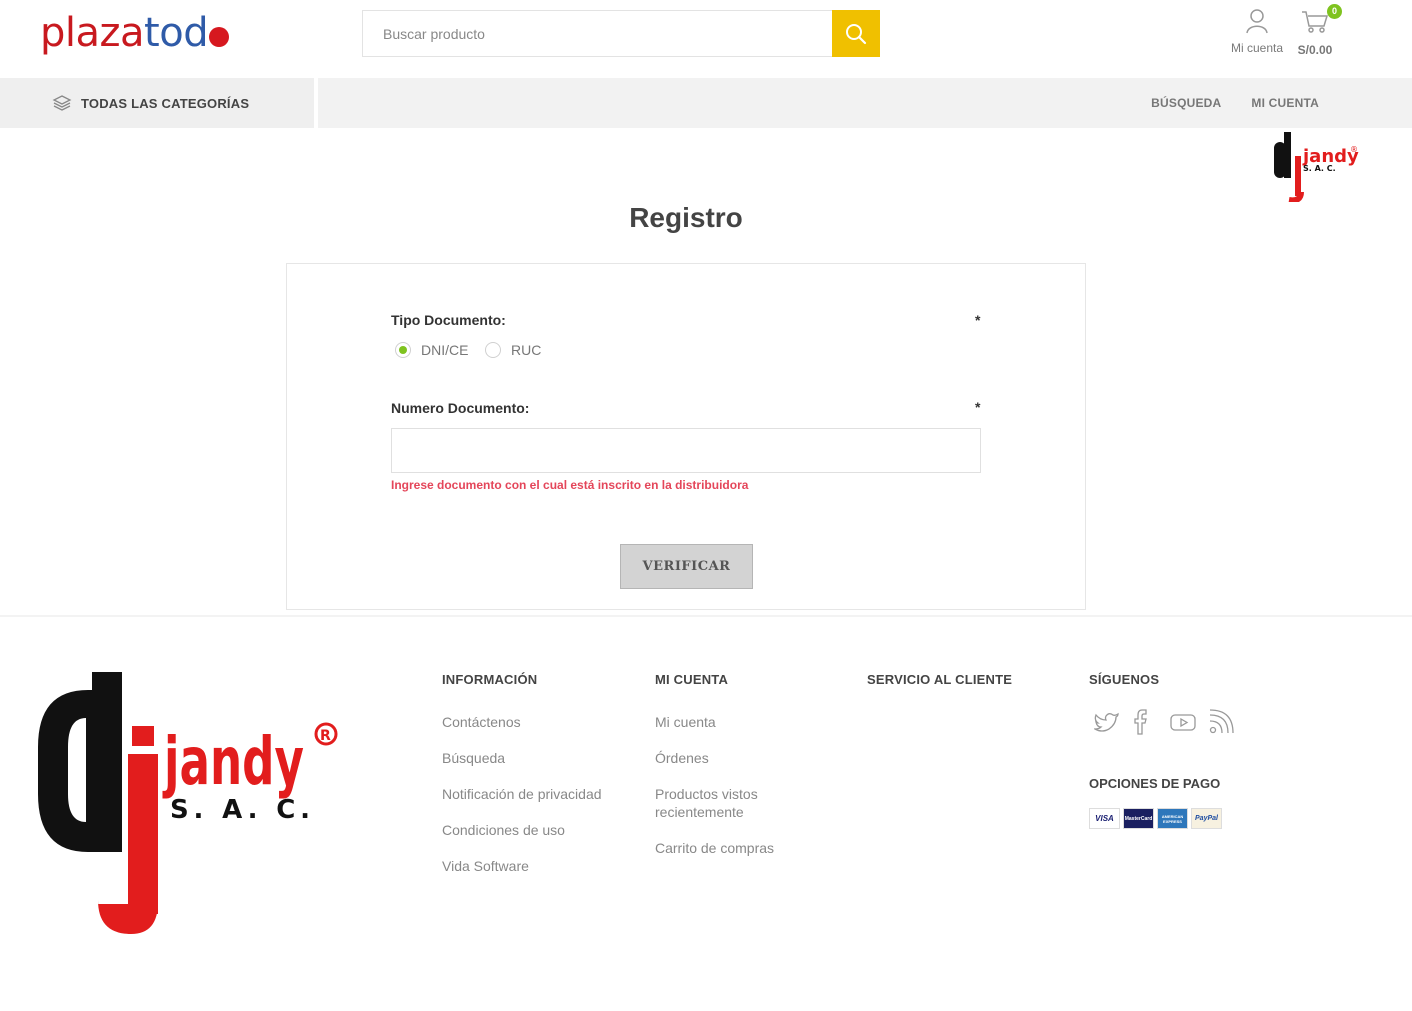 This screenshot has height=1011, width=1412. I want to click on main-nav: TODAS LAS CATEGORÍAS BÚSQUEDA MI CUENTA, so click(706, 103).